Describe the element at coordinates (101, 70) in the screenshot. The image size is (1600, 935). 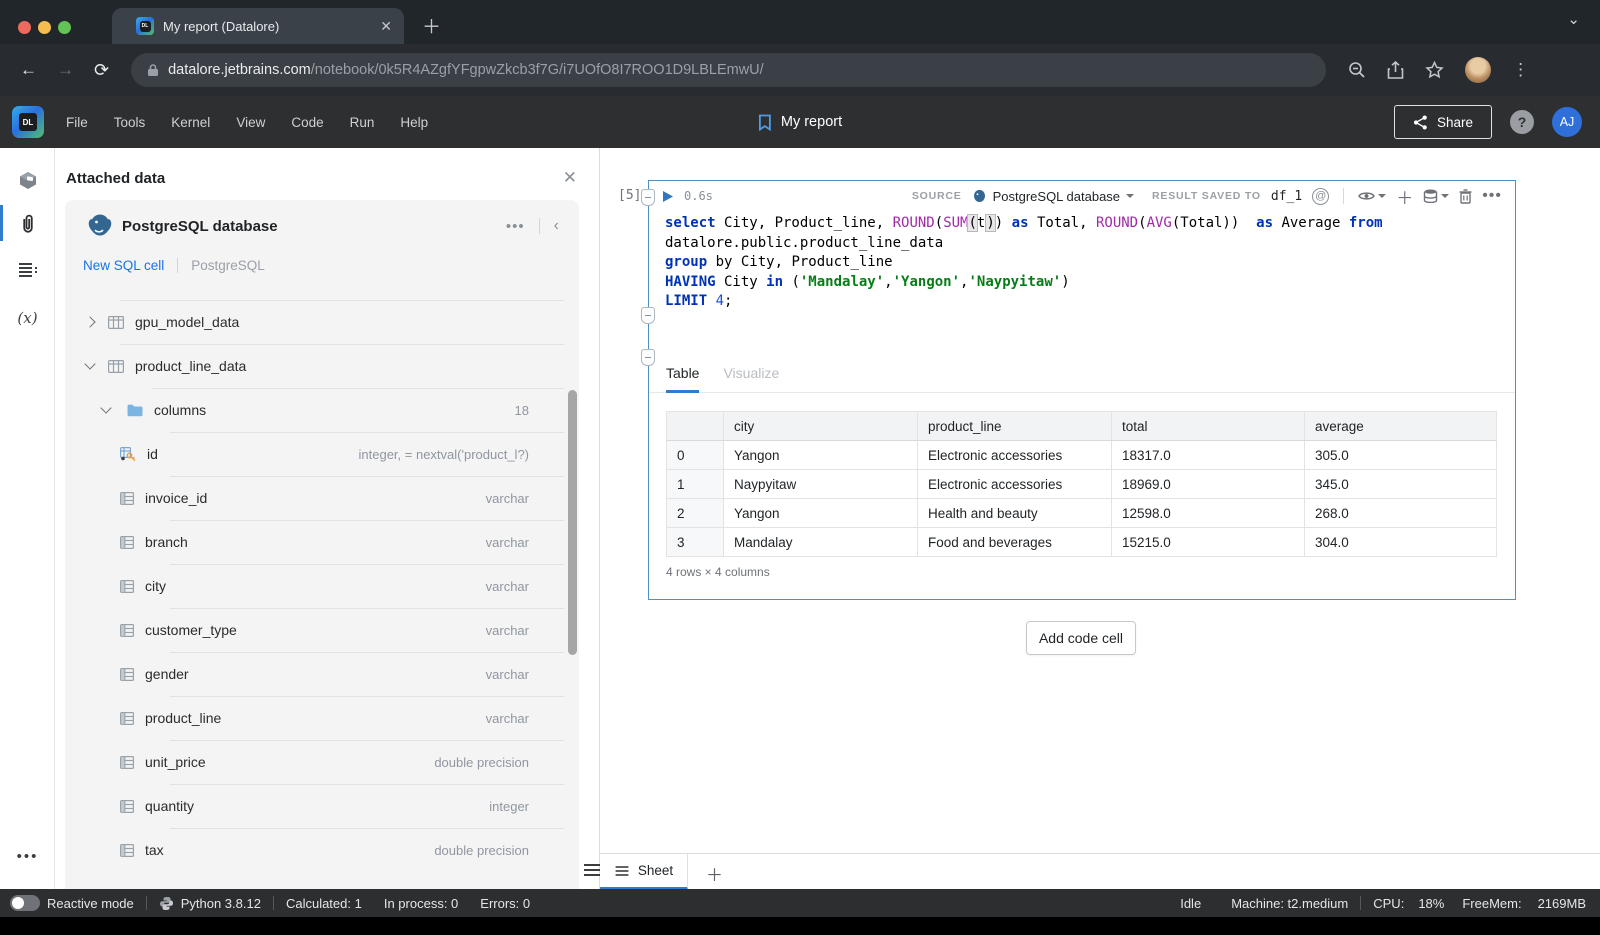
I see `reload-button: ⟳` at that location.